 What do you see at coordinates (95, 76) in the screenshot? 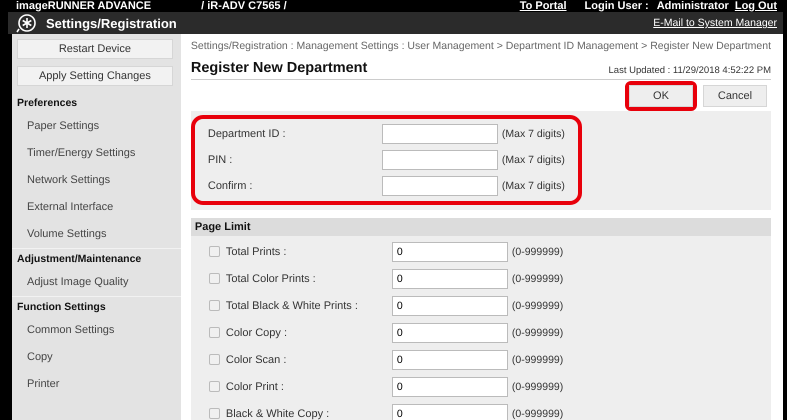
I see `sidebar-button: Apply Setting Changes` at bounding box center [95, 76].